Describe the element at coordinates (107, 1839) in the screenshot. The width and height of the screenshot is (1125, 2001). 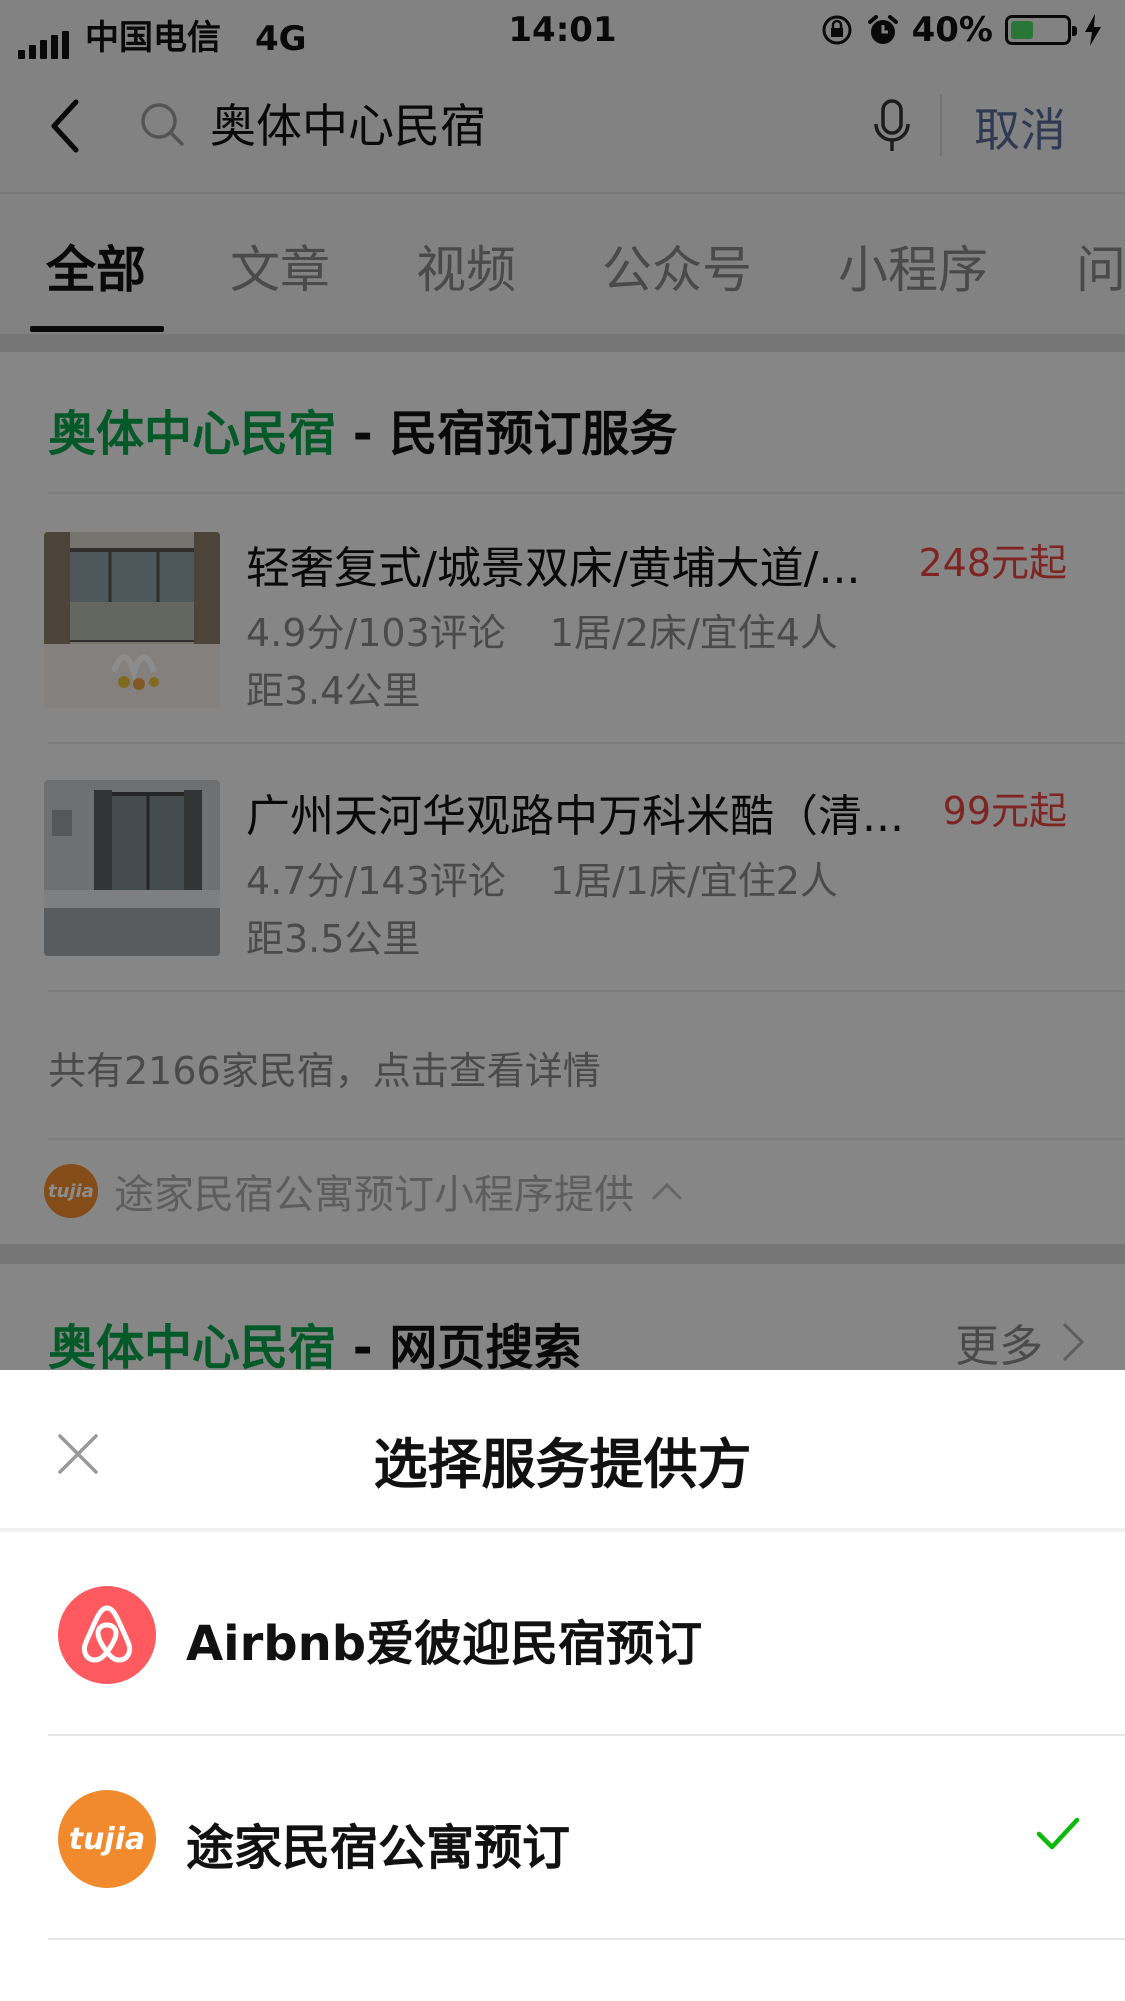
I see `tujia-logo: tujia` at that location.